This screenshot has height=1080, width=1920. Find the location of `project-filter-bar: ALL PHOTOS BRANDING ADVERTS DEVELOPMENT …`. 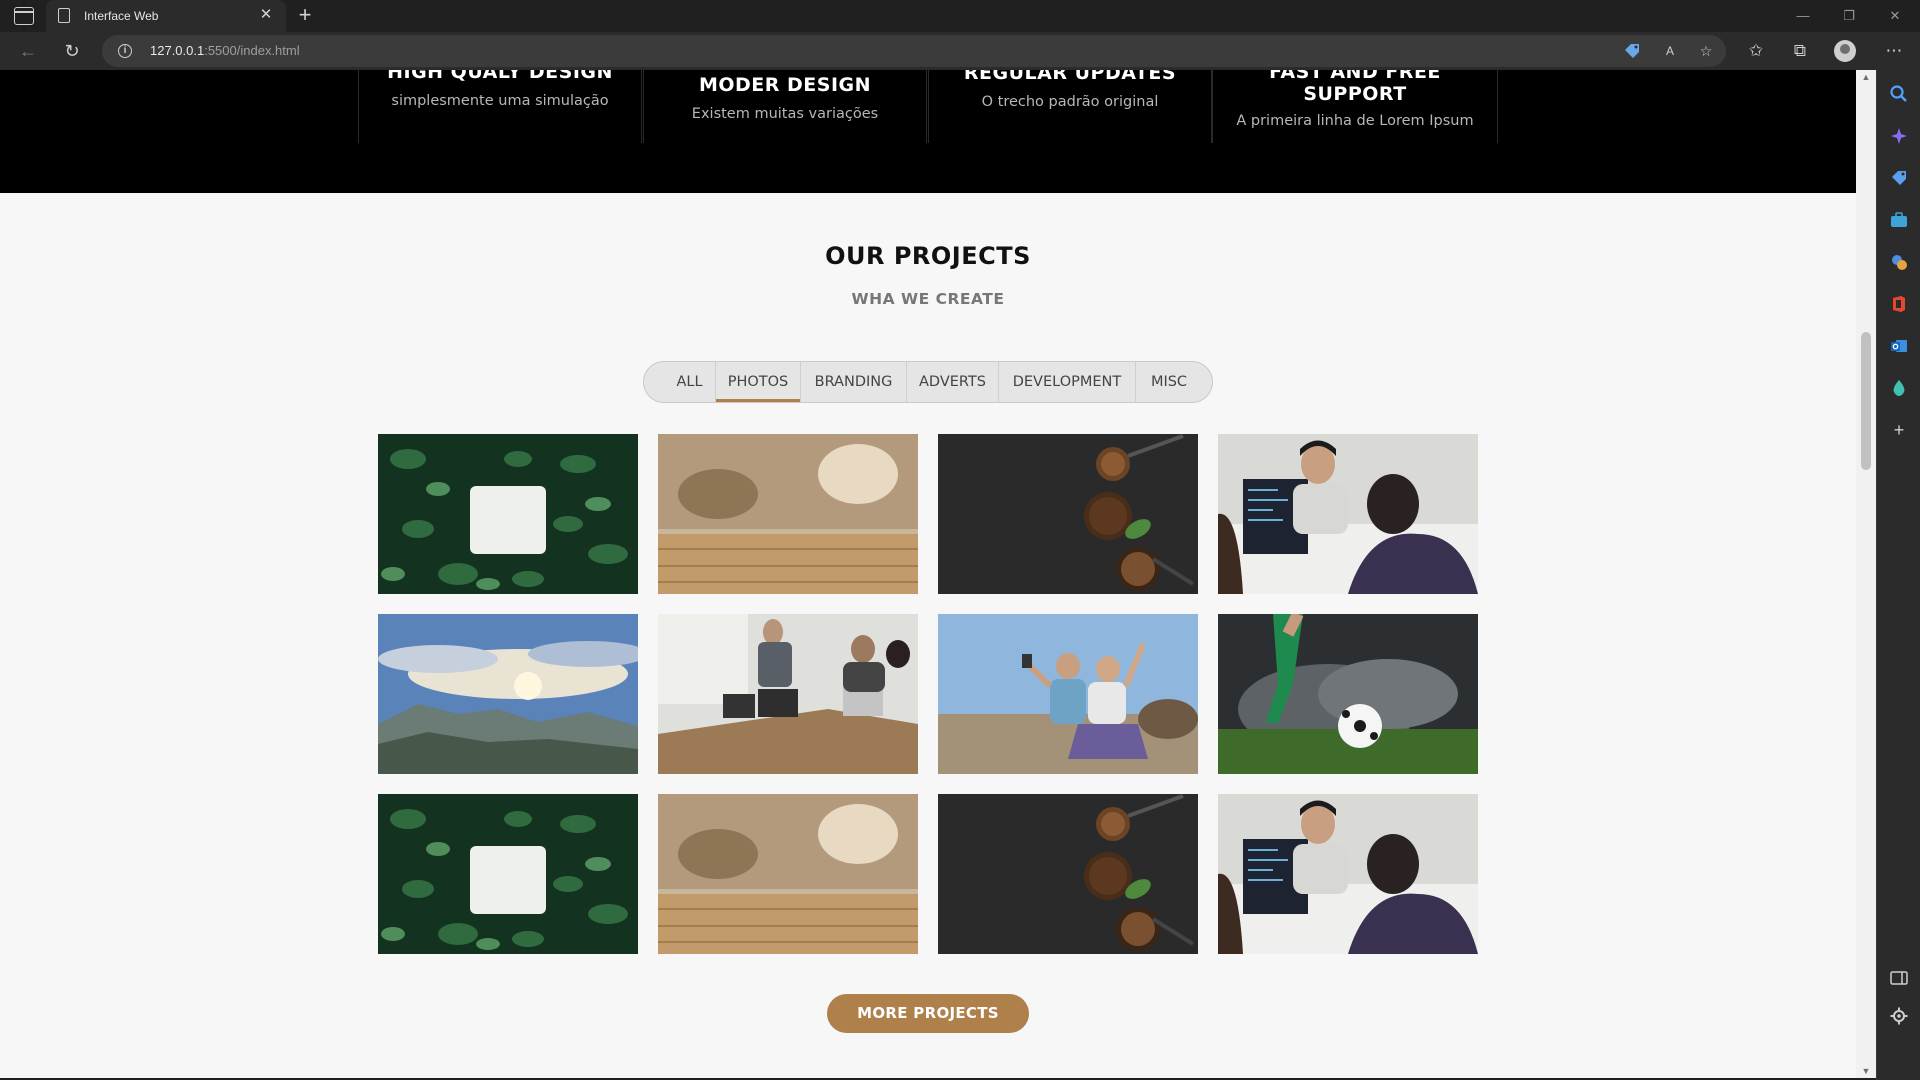

project-filter-bar: ALL PHOTOS BRANDING ADVERTS DEVELOPMENT … is located at coordinates (928, 382).